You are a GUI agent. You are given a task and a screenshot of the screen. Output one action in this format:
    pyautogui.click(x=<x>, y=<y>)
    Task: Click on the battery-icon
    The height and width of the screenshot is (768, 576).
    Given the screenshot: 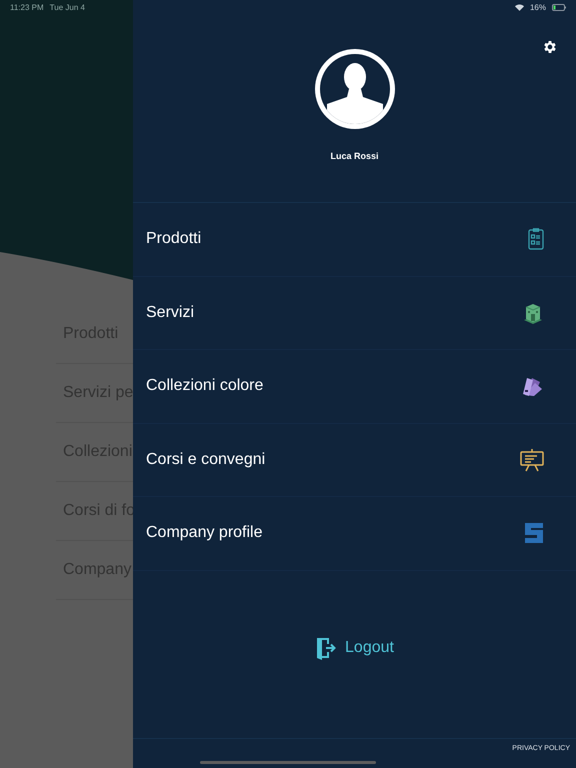 What is the action you would take?
    pyautogui.click(x=559, y=7)
    